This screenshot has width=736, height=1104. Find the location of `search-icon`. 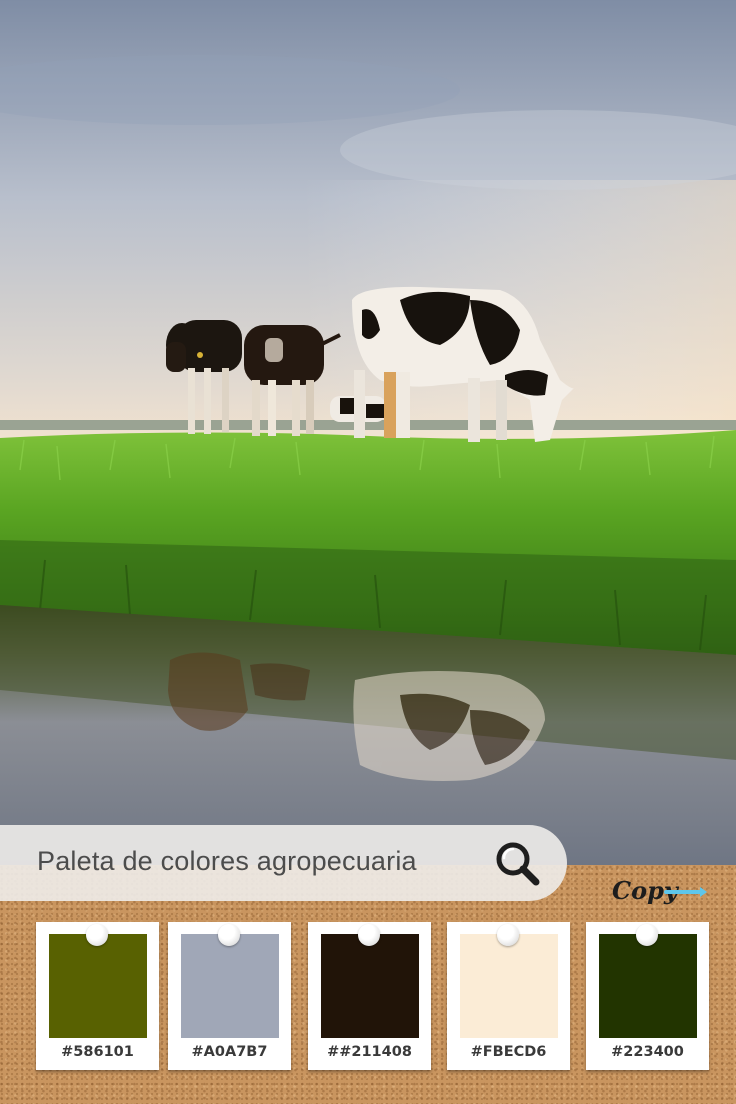

search-icon is located at coordinates (518, 864).